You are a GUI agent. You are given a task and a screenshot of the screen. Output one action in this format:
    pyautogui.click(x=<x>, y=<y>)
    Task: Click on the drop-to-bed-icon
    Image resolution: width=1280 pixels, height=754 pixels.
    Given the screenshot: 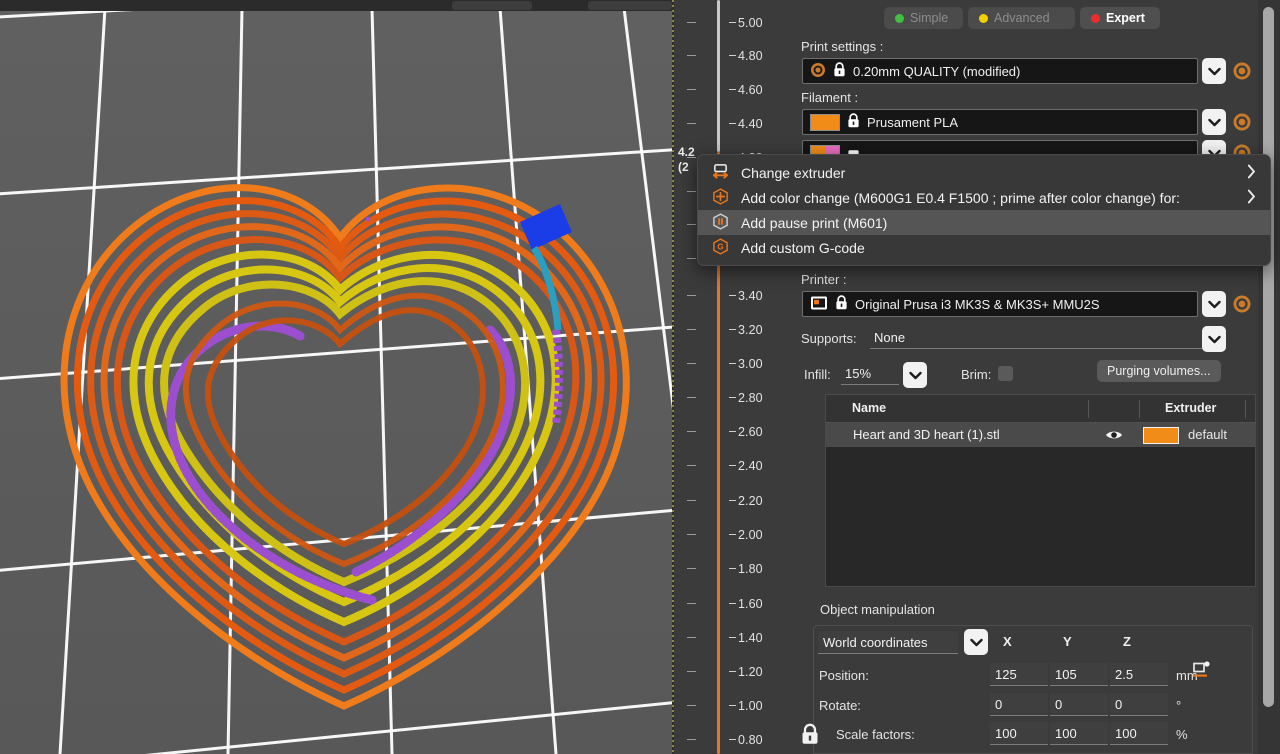 What is the action you would take?
    pyautogui.click(x=1201, y=671)
    